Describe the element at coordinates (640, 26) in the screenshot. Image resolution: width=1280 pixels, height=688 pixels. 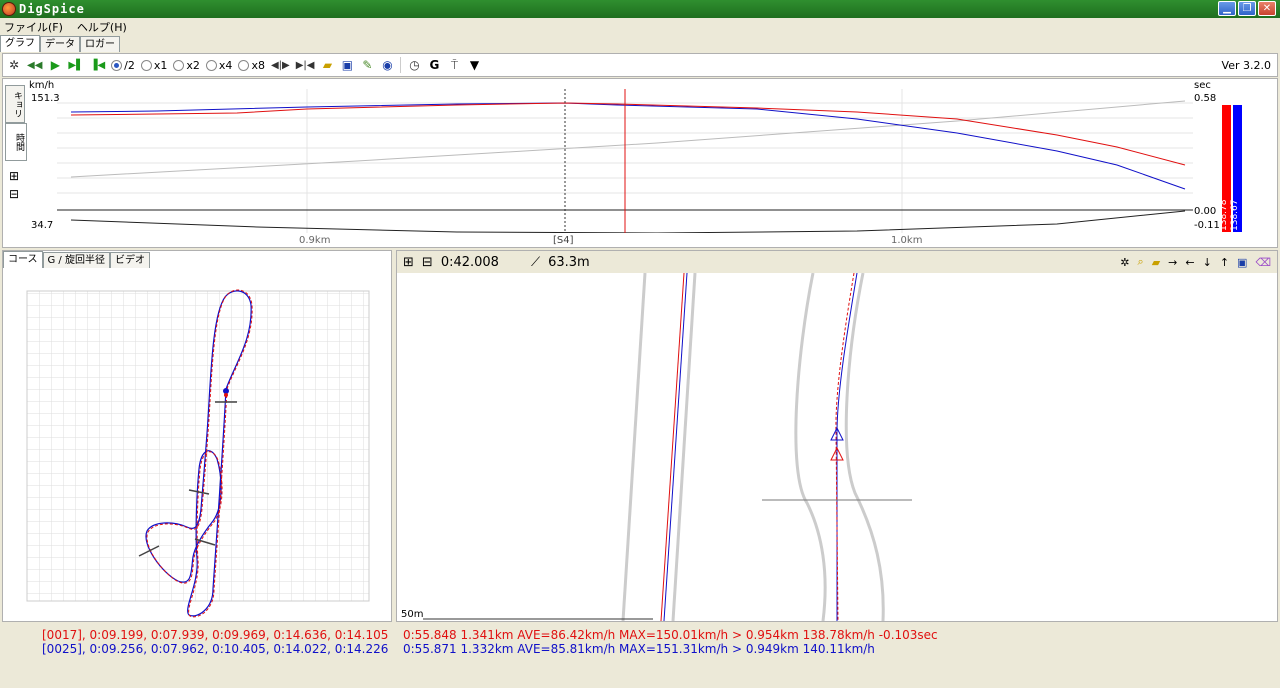
I see `menu-bar: ファイル(F) ヘルプ(H)` at that location.